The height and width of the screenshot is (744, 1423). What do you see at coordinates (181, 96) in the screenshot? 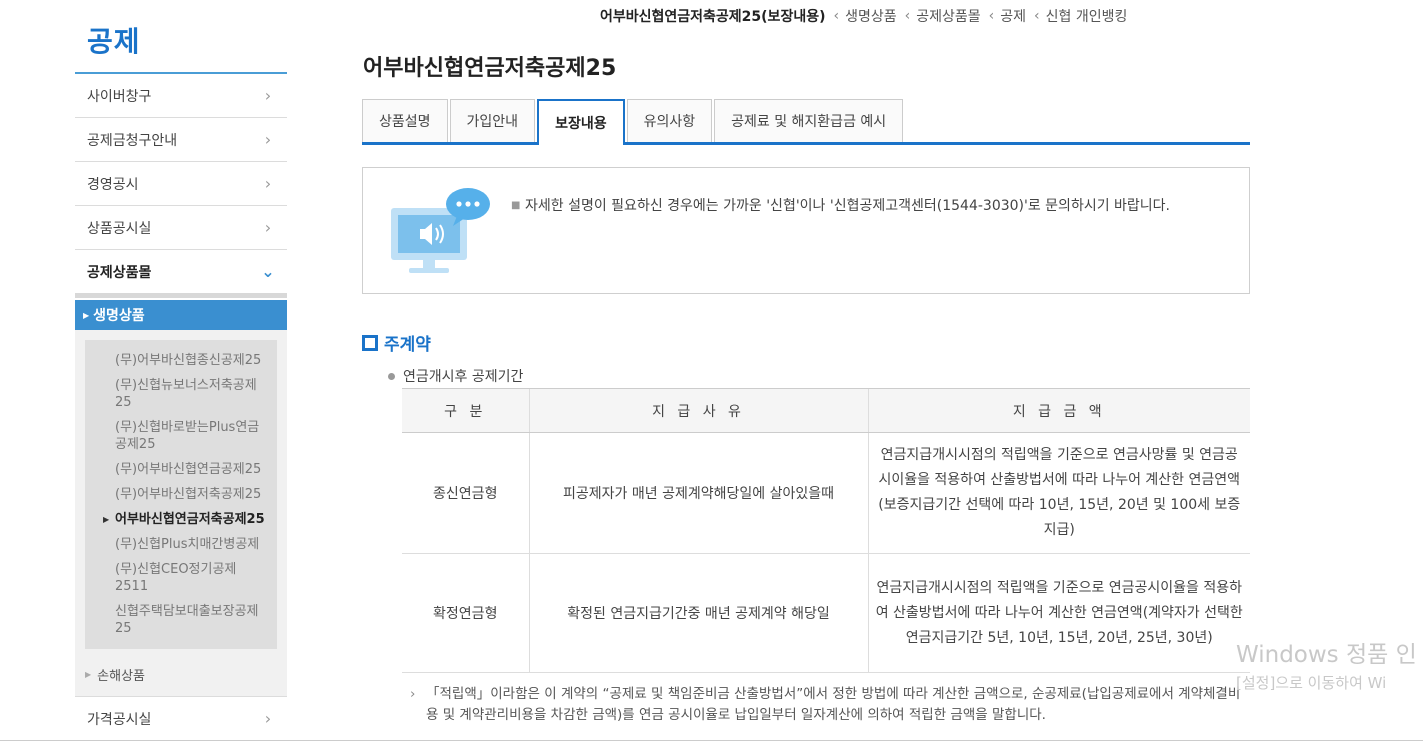
I see `sidebar-item-cyber-window: 사이버창구 ›` at bounding box center [181, 96].